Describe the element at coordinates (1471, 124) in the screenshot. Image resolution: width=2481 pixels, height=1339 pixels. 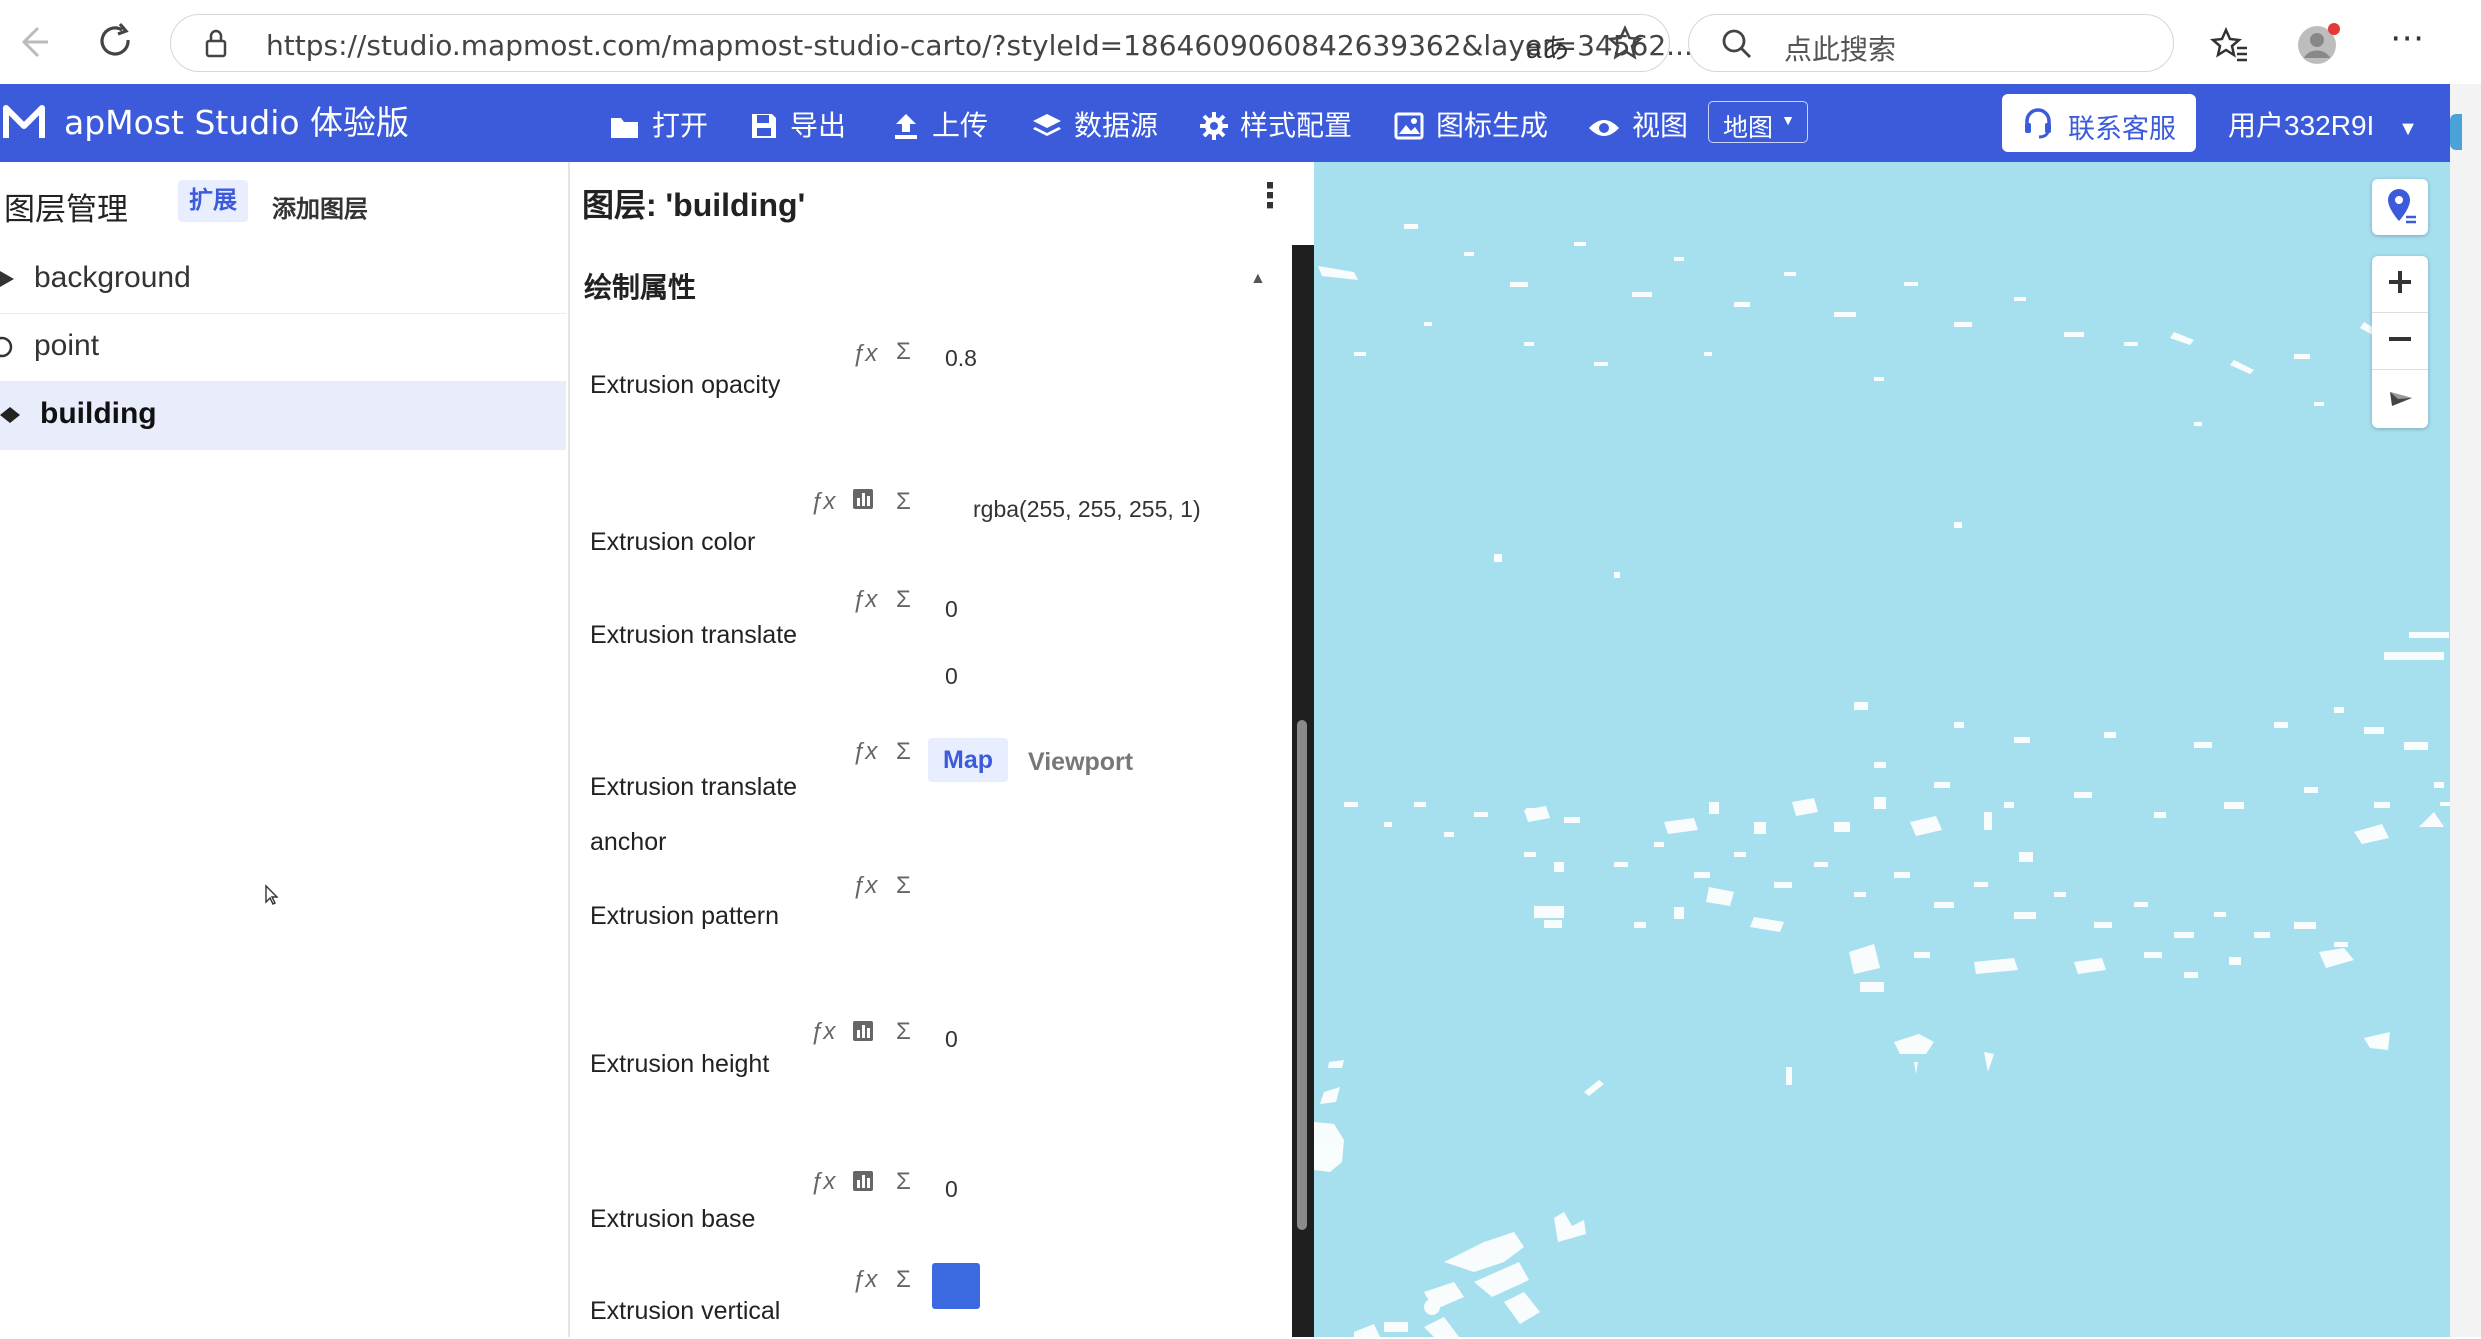
I see `menu-icon-generate: 图标生成` at that location.